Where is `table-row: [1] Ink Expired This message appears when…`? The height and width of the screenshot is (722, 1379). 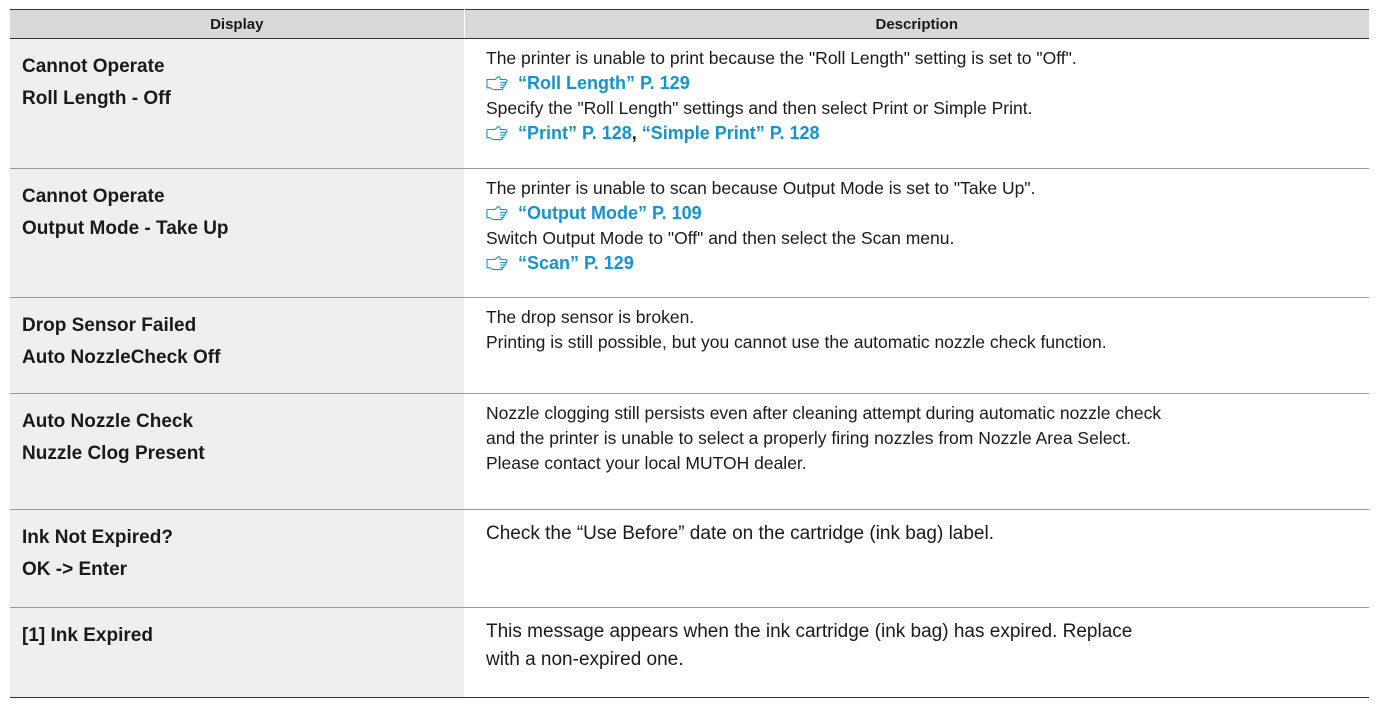 table-row: [1] Ink Expired This message appears when… is located at coordinates (689, 652).